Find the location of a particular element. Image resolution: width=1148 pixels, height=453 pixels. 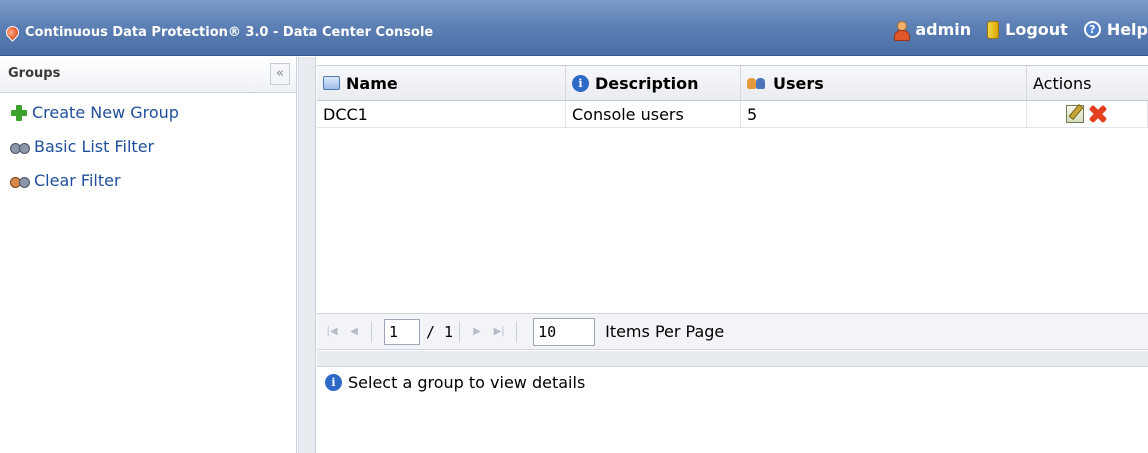

user-menu: admin is located at coordinates (932, 30).